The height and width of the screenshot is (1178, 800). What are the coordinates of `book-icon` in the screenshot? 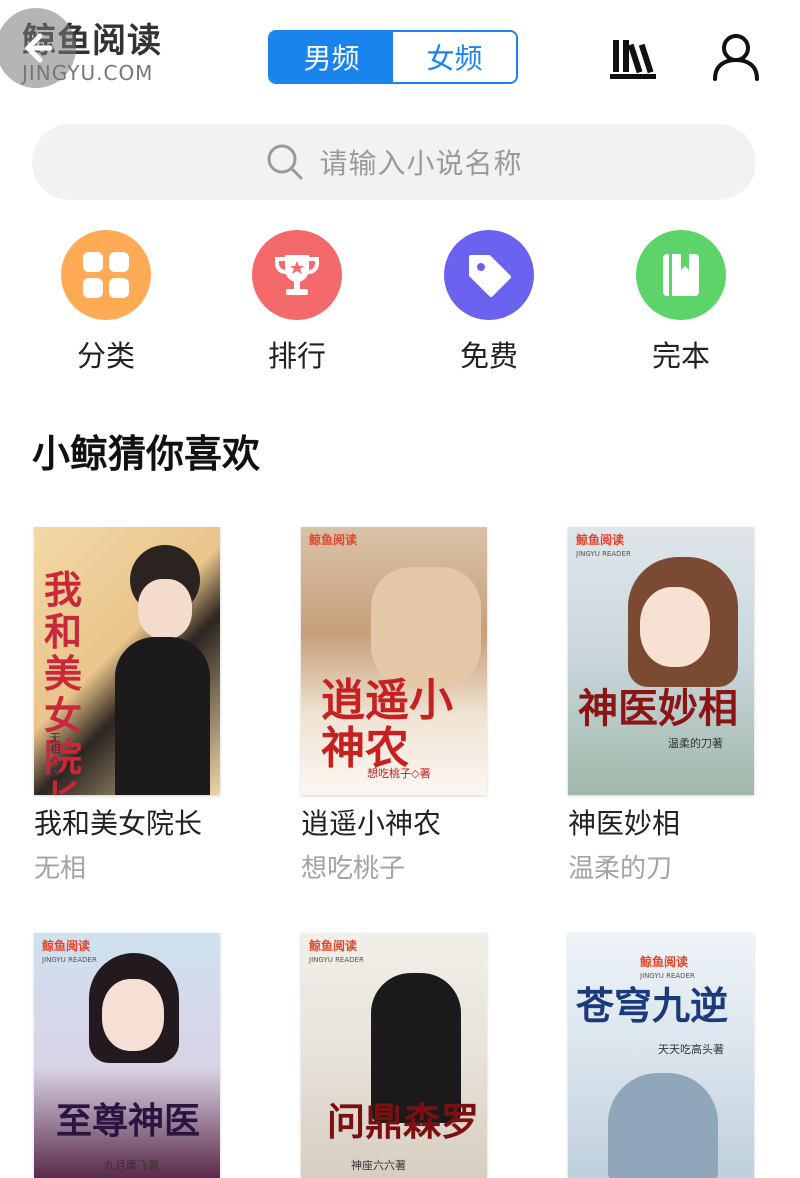 It's located at (681, 275).